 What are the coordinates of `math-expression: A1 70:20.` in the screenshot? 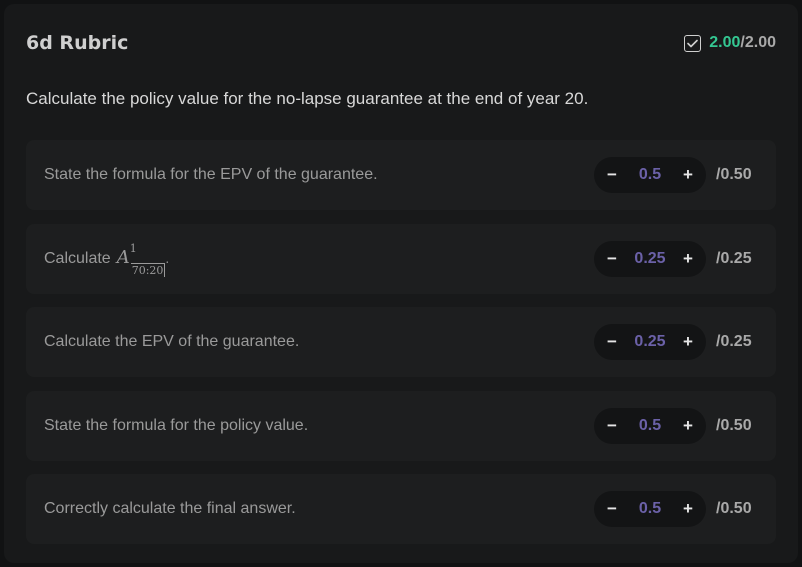 It's located at (143, 259).